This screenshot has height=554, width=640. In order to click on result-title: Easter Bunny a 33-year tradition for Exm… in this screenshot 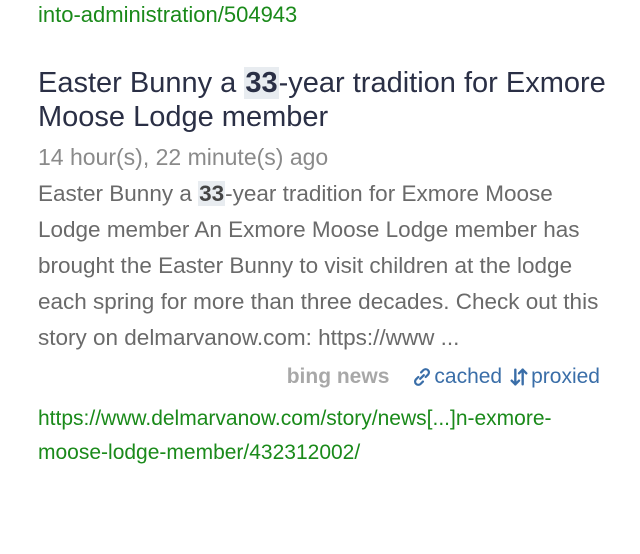, I will do `click(328, 100)`.